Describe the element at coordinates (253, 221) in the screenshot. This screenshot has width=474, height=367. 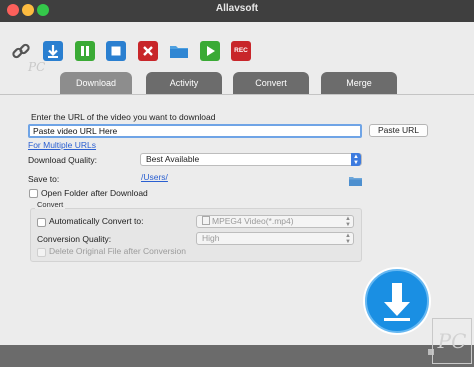
I see `convert-format-value: MPEG4 Video(*.mp4)` at that location.